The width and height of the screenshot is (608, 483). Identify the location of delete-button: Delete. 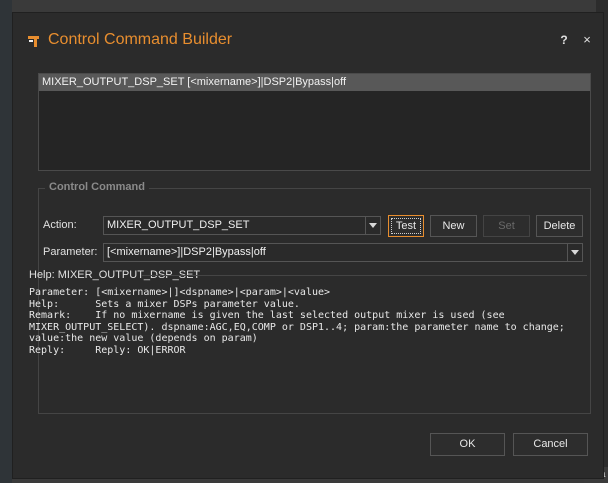
(559, 226).